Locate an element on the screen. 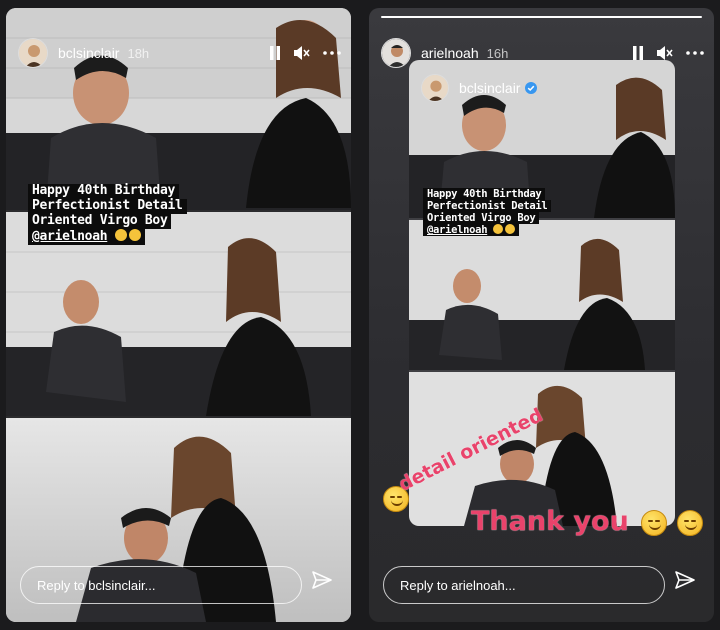 The width and height of the screenshot is (720, 630). story-timestamp: 16h is located at coordinates (497, 53).